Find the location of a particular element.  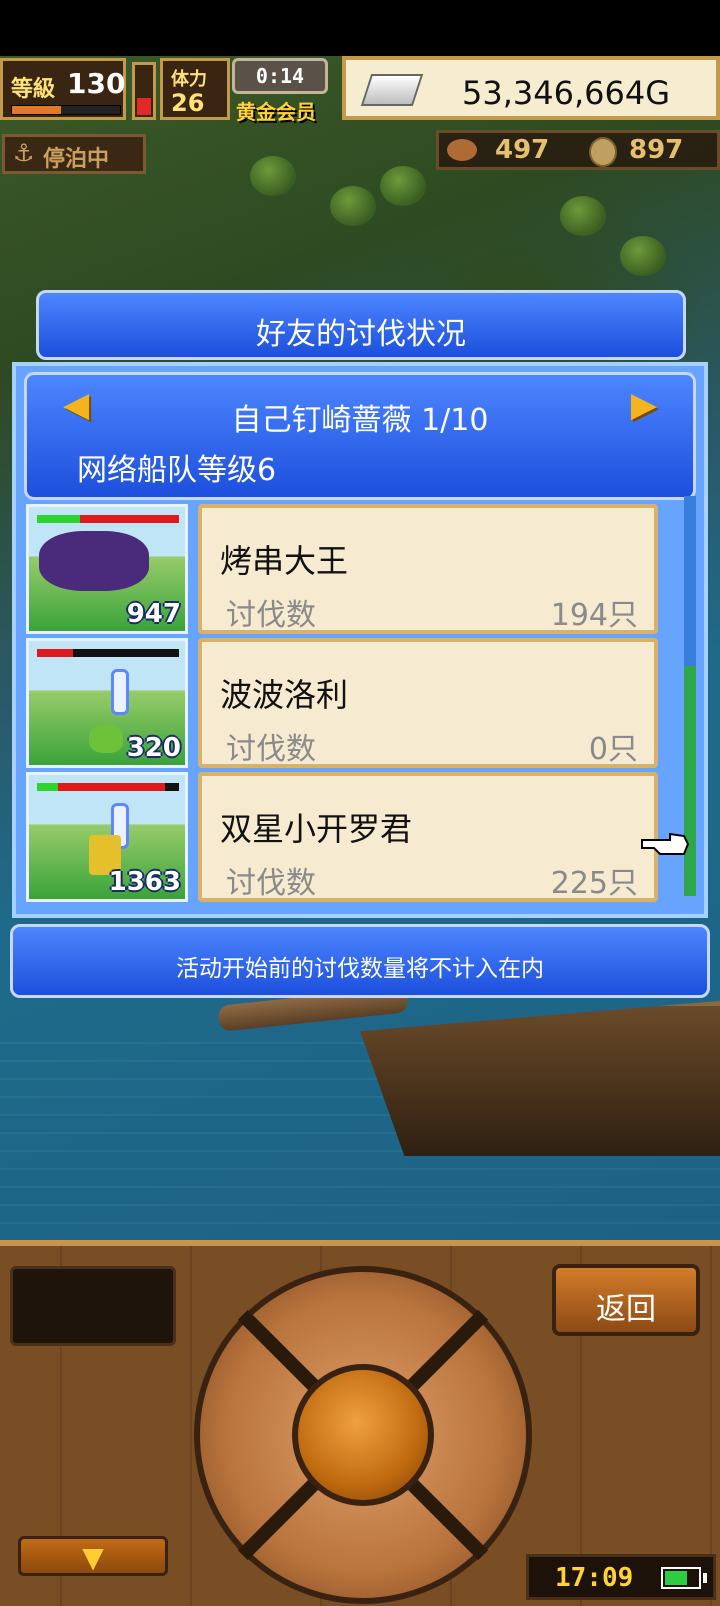

notice-bar: 活动开始前的讨伐数量将不计入在内 is located at coordinates (360, 961).